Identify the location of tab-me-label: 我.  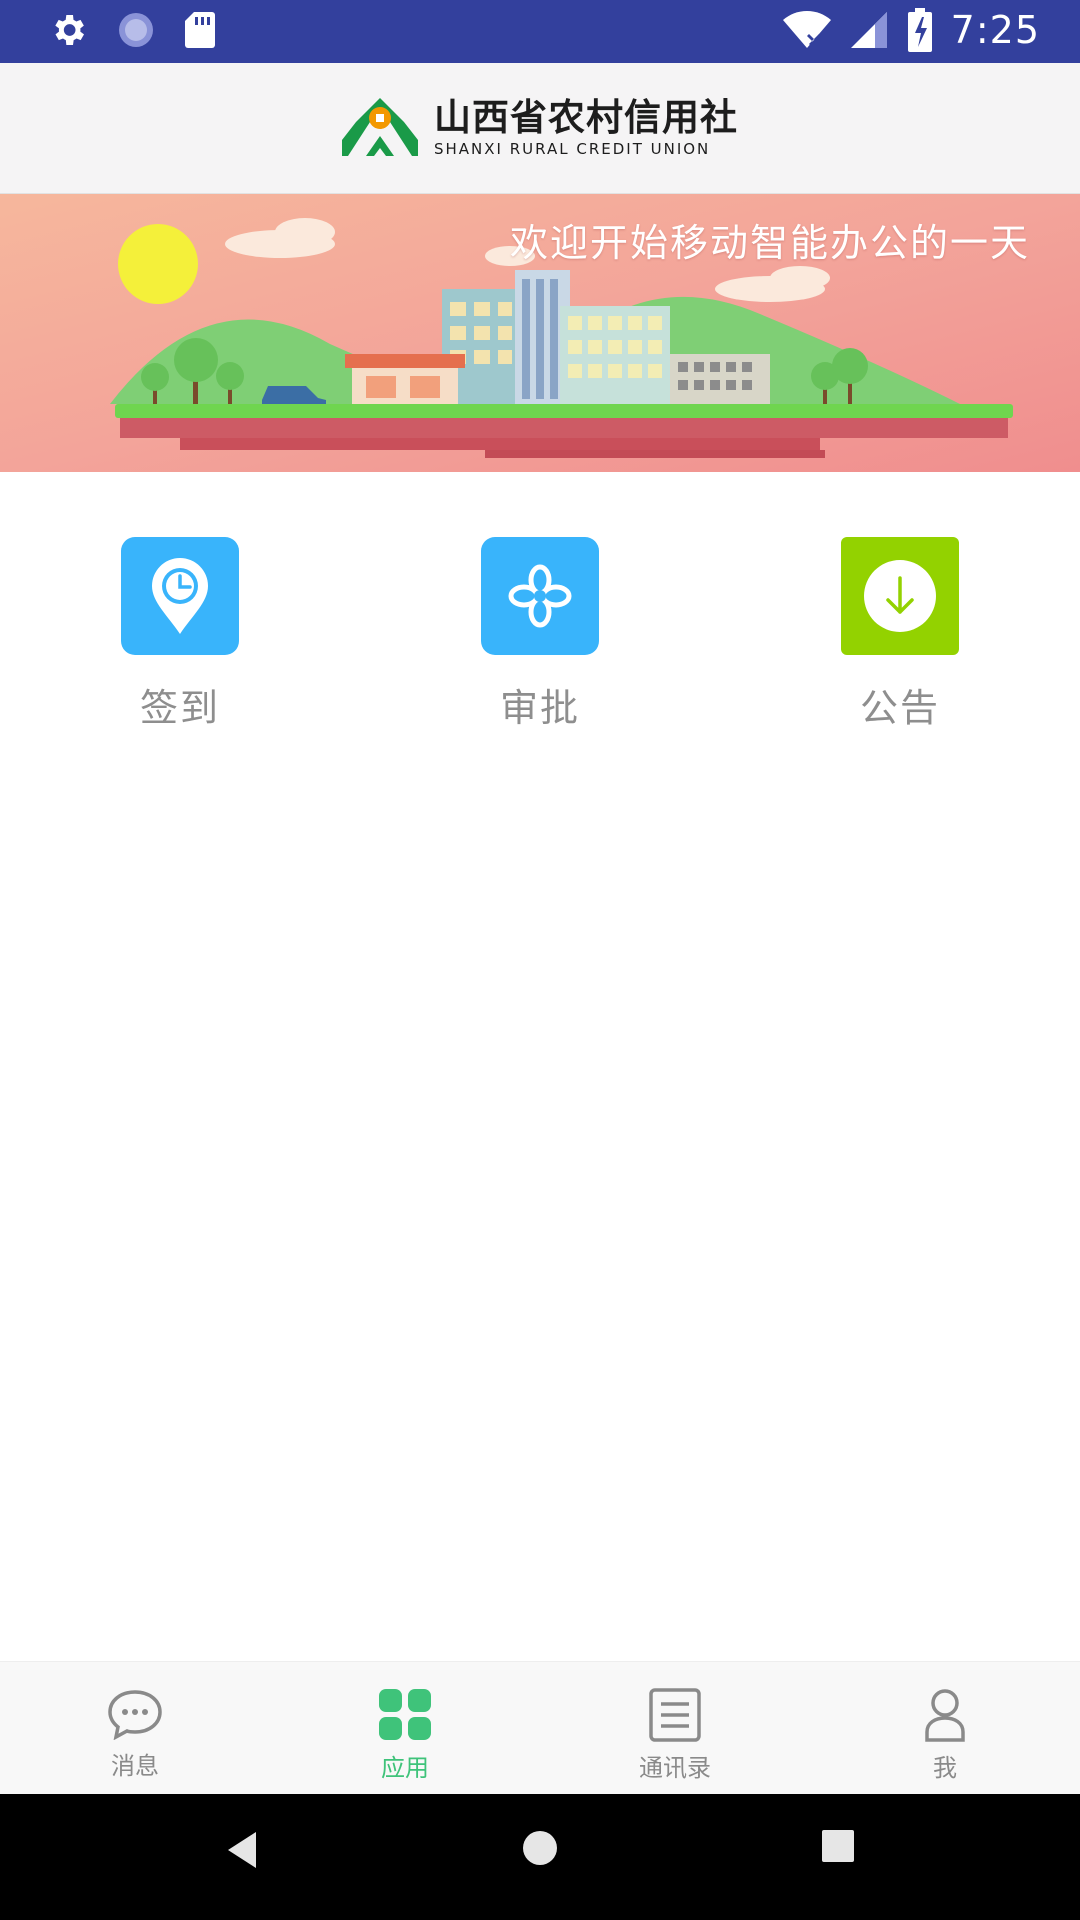
(945, 1768).